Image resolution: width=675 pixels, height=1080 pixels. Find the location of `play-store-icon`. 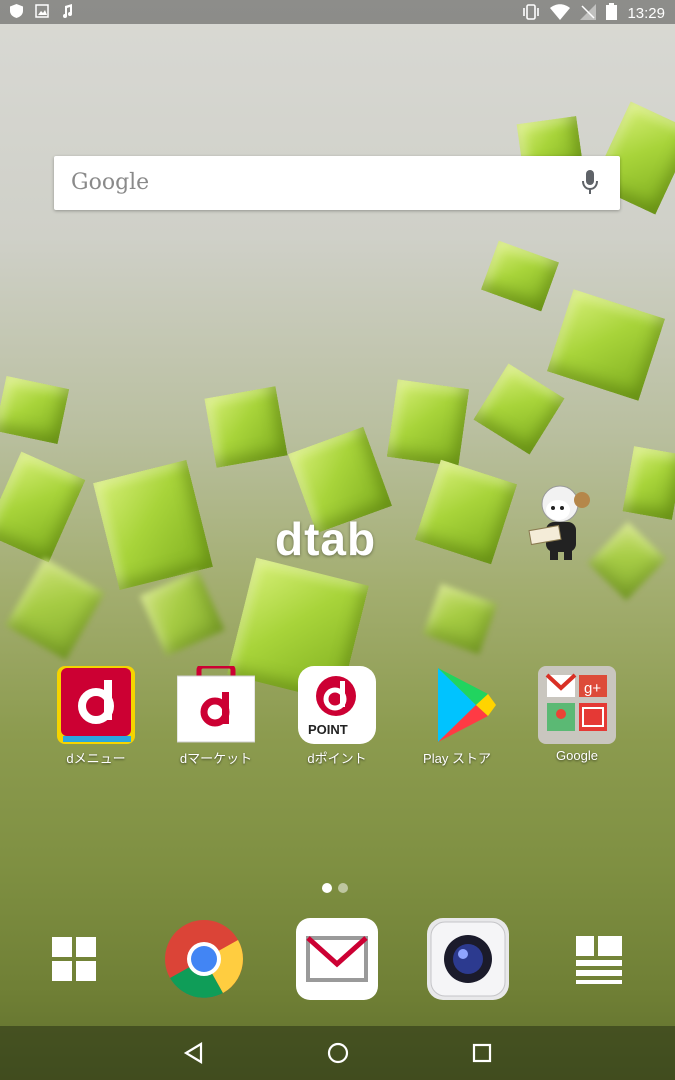

play-store-icon is located at coordinates (457, 705).